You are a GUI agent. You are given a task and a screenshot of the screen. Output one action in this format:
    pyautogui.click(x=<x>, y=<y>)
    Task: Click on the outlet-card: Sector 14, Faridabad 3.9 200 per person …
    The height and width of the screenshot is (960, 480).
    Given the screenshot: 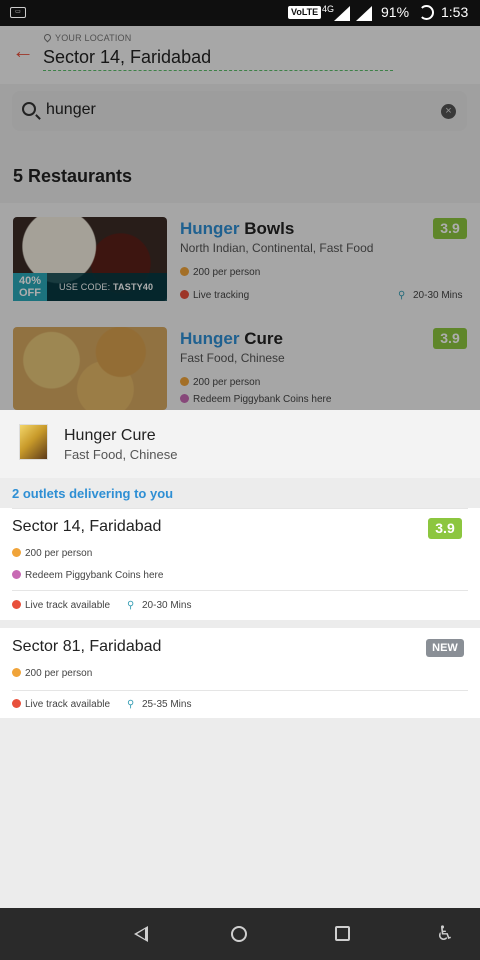 What is the action you would take?
    pyautogui.click(x=240, y=564)
    